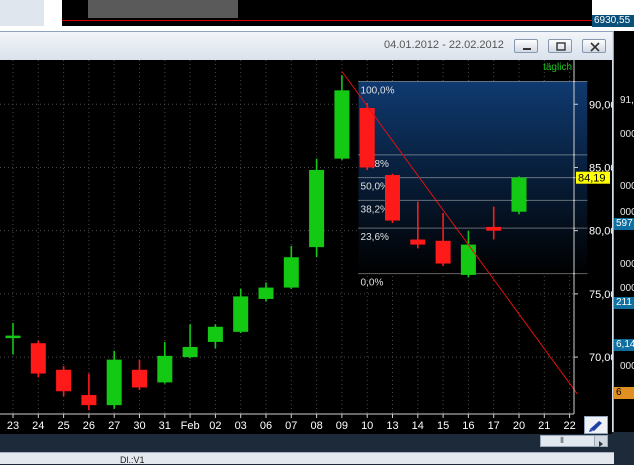  I want to click on x-tick-label: 09, so click(342, 426).